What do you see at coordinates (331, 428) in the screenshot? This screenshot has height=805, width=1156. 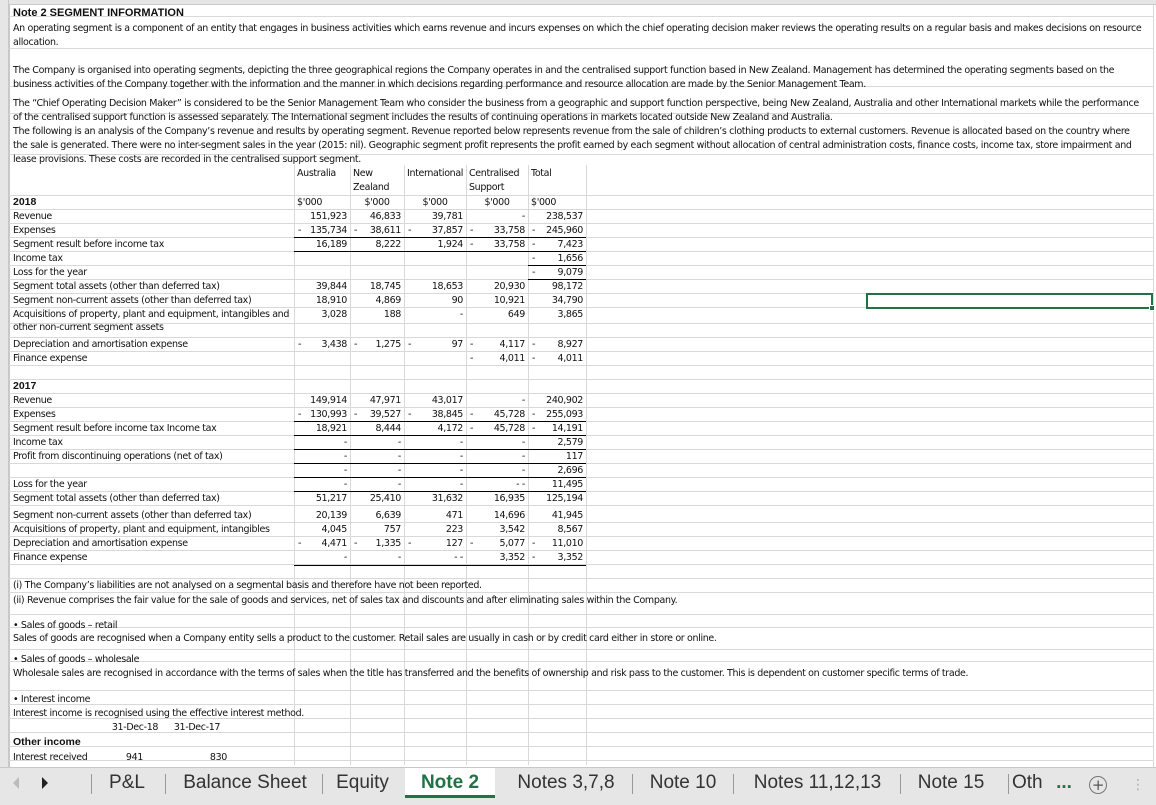 I see `table-cell-value: 18,921` at bounding box center [331, 428].